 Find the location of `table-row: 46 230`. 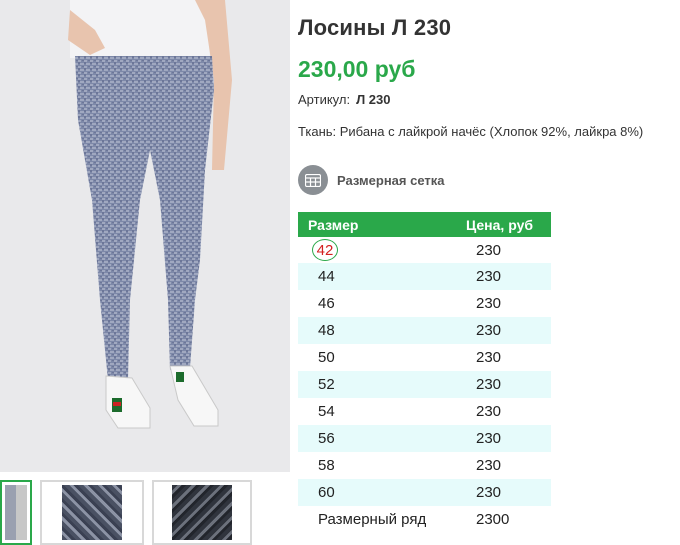

table-row: 46 230 is located at coordinates (424, 303).